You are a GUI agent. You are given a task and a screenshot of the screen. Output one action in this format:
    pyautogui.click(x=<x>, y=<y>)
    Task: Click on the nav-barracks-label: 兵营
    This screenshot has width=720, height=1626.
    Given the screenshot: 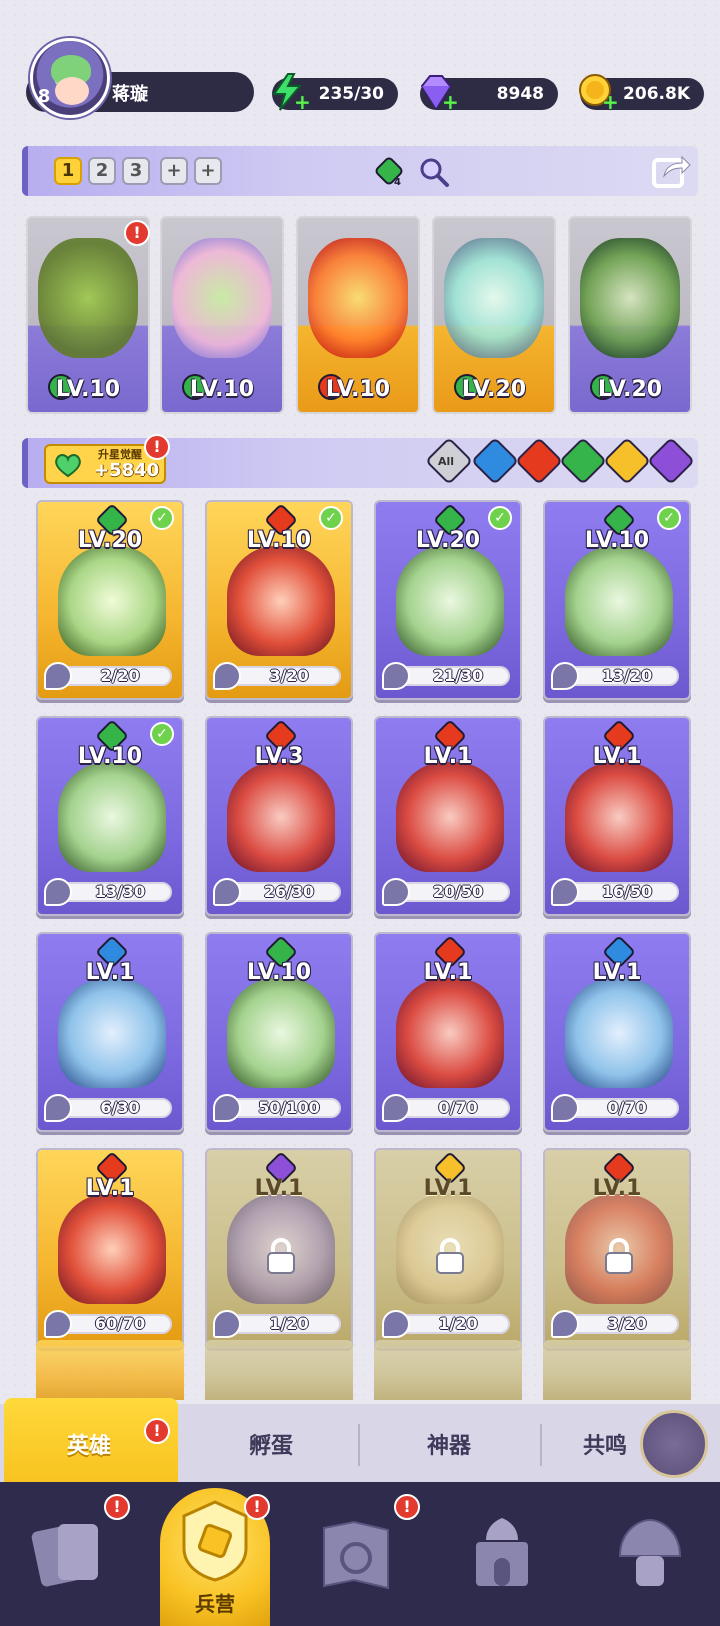 What is the action you would take?
    pyautogui.click(x=215, y=1604)
    